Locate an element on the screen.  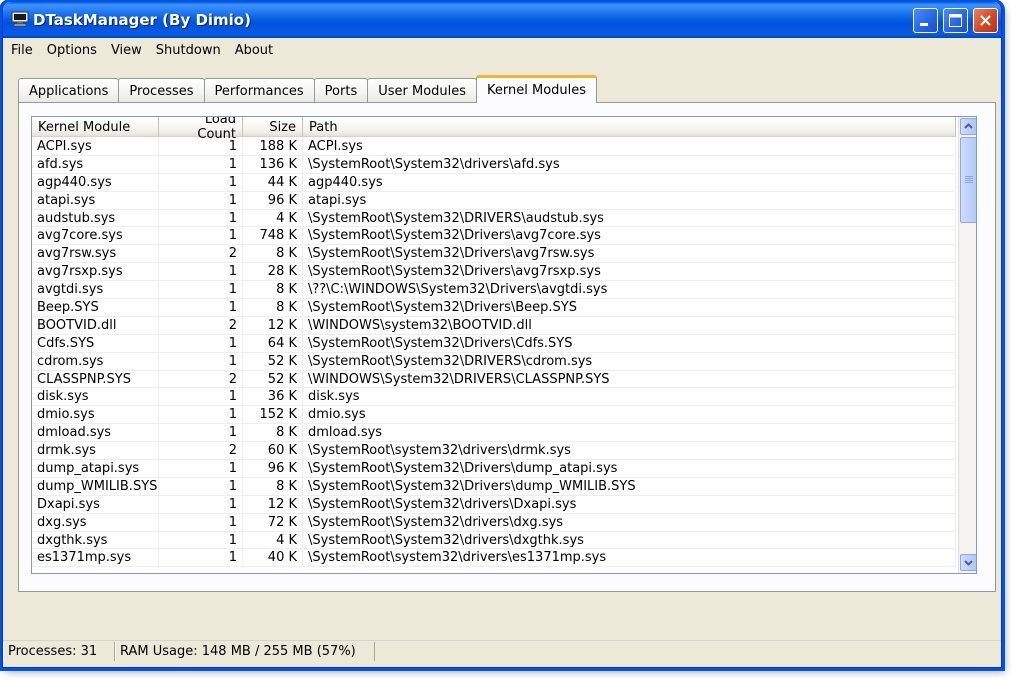
column-header-size: Size is located at coordinates (273, 127).